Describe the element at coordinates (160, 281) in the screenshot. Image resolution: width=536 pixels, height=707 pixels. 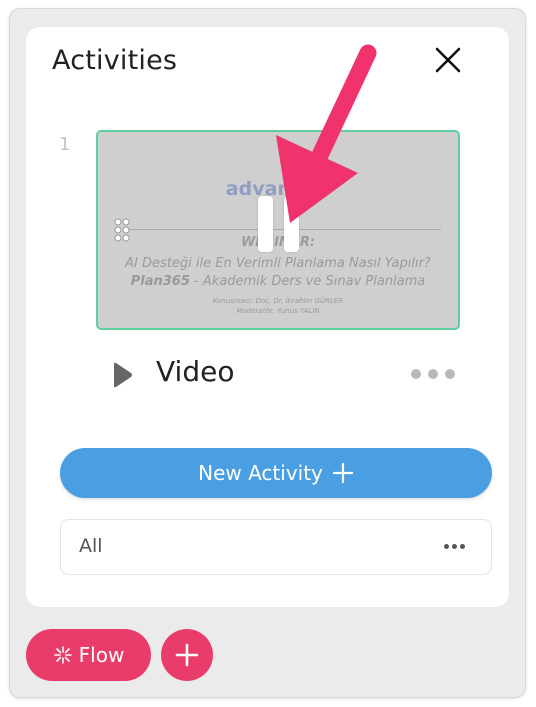
I see `thumbnail-product-name: Plan365` at that location.